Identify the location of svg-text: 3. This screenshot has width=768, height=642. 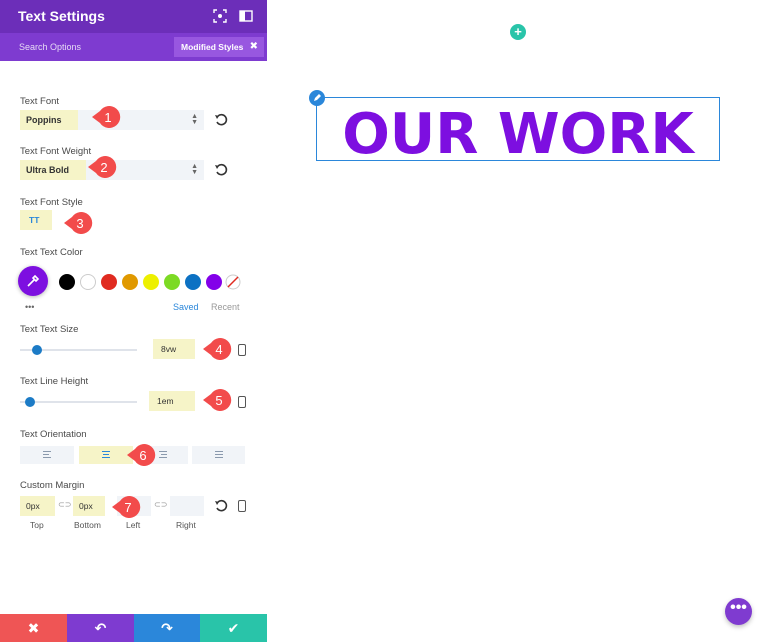
(79, 223).